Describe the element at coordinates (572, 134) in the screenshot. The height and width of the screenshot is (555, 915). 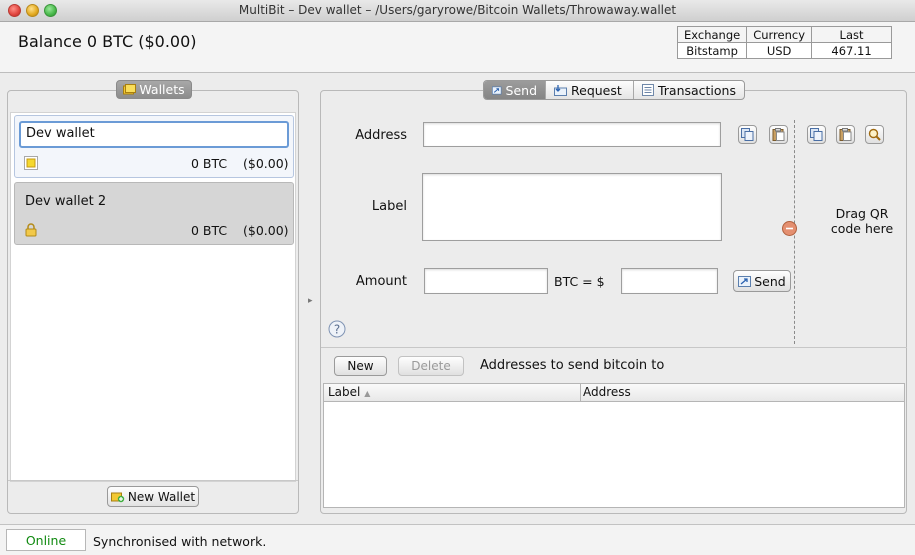
I see `address-input` at that location.